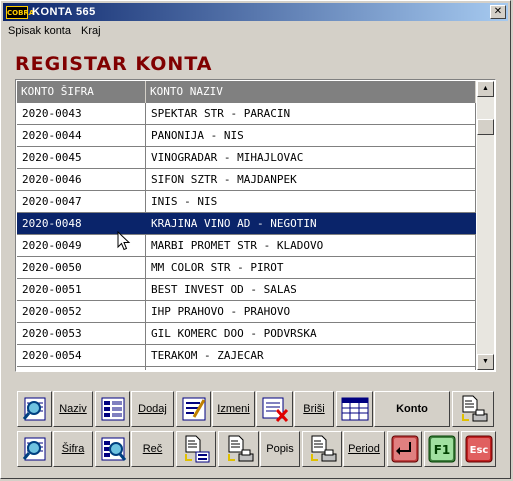 The height and width of the screenshot is (481, 513). What do you see at coordinates (311, 355) in the screenshot?
I see `cell-konto-naziv: TERAKOM - ZAJECAR` at bounding box center [311, 355].